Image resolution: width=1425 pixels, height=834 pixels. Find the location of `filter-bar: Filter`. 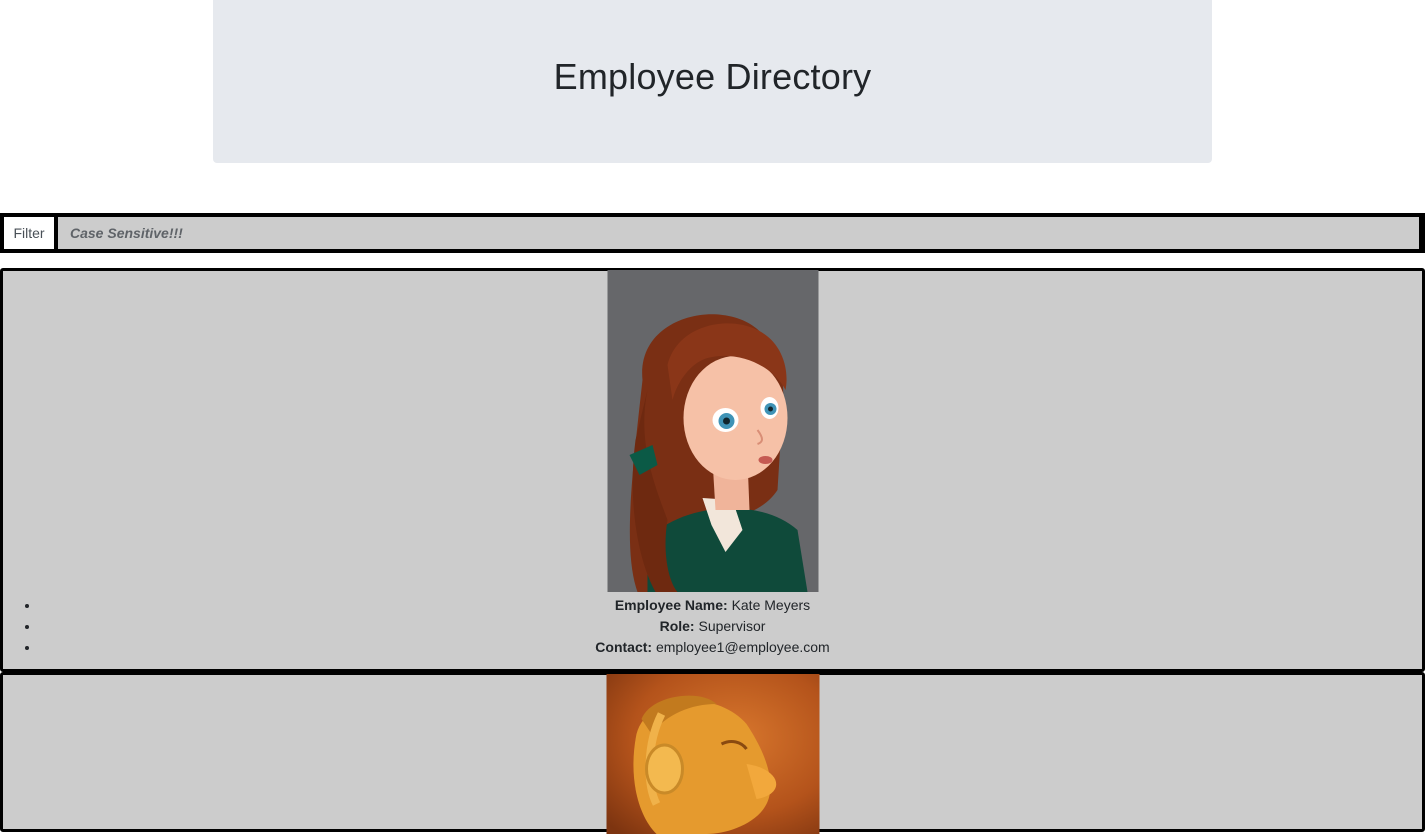

filter-bar: Filter is located at coordinates (712, 233).